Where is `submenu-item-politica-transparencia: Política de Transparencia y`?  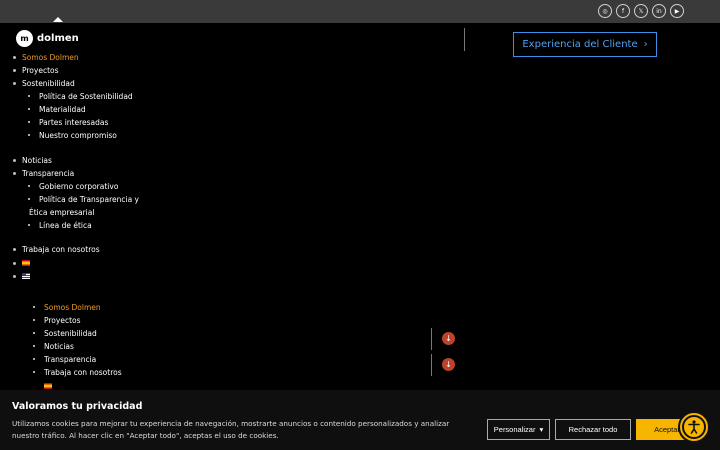 submenu-item-politica-transparencia: Política de Transparencia y is located at coordinates (83, 199).